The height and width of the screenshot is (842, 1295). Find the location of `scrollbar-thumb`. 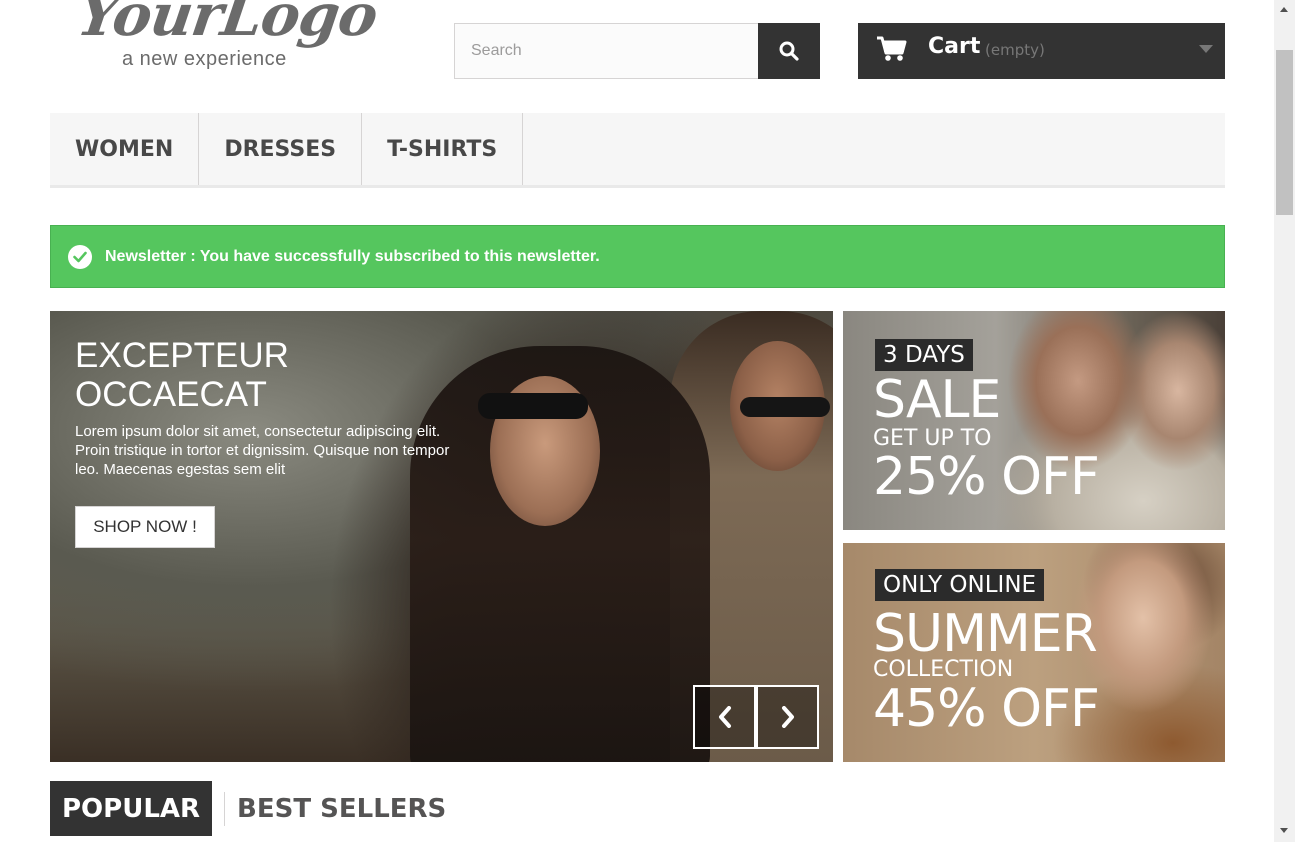

scrollbar-thumb is located at coordinates (1284, 132).